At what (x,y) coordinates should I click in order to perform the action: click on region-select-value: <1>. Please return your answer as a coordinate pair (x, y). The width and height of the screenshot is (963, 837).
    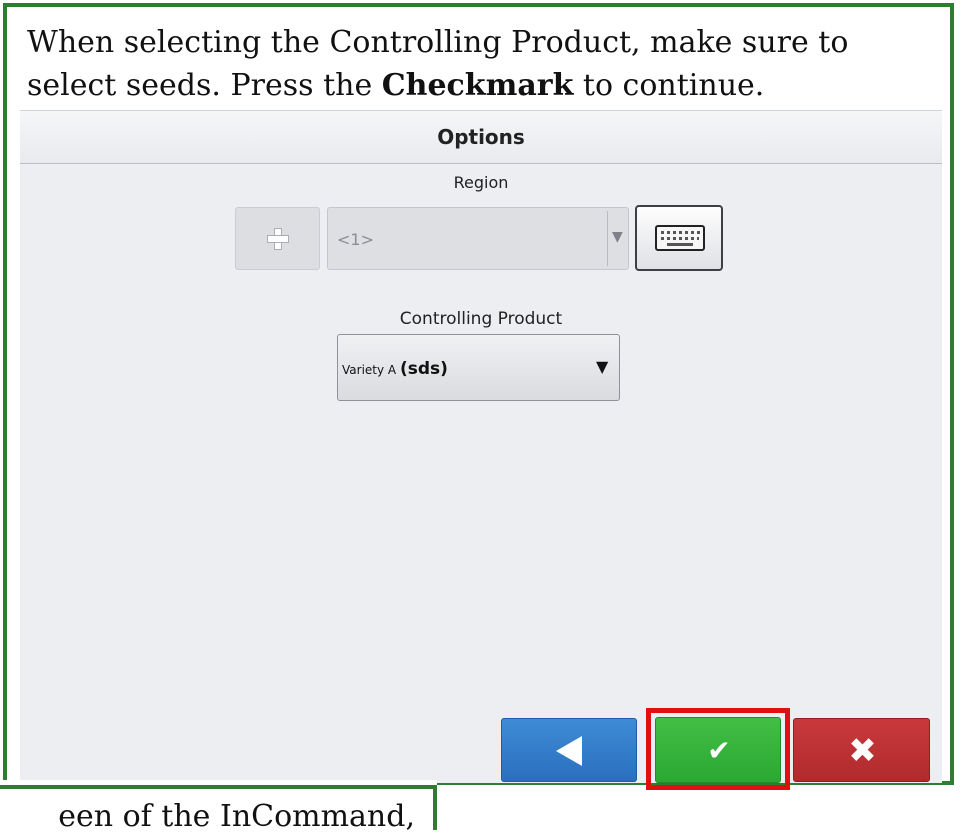
    Looking at the image, I should click on (355, 239).